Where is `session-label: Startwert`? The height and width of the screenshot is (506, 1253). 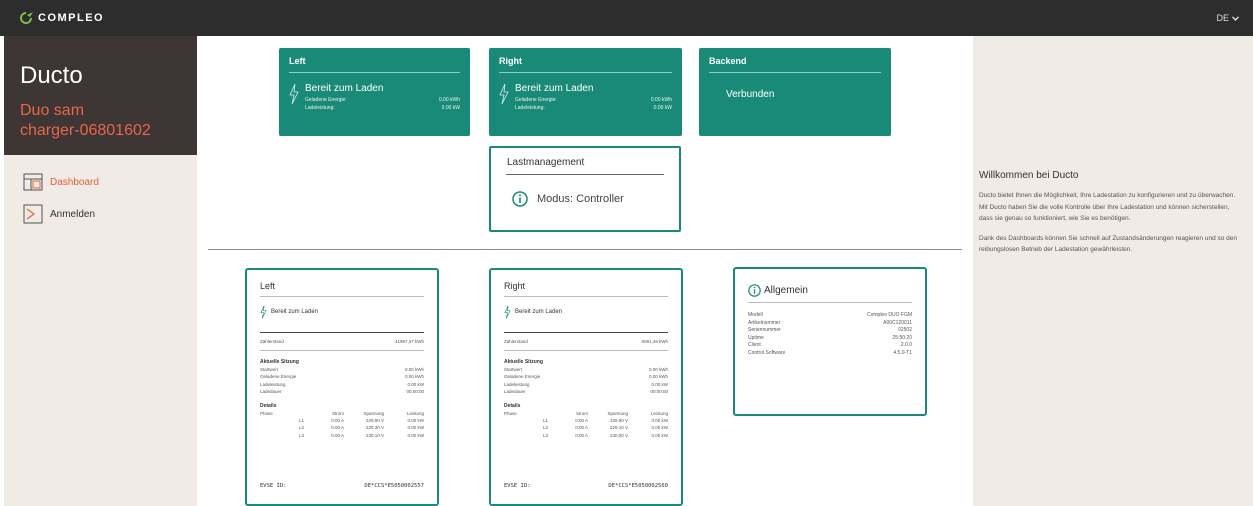 session-label: Startwert is located at coordinates (513, 370).